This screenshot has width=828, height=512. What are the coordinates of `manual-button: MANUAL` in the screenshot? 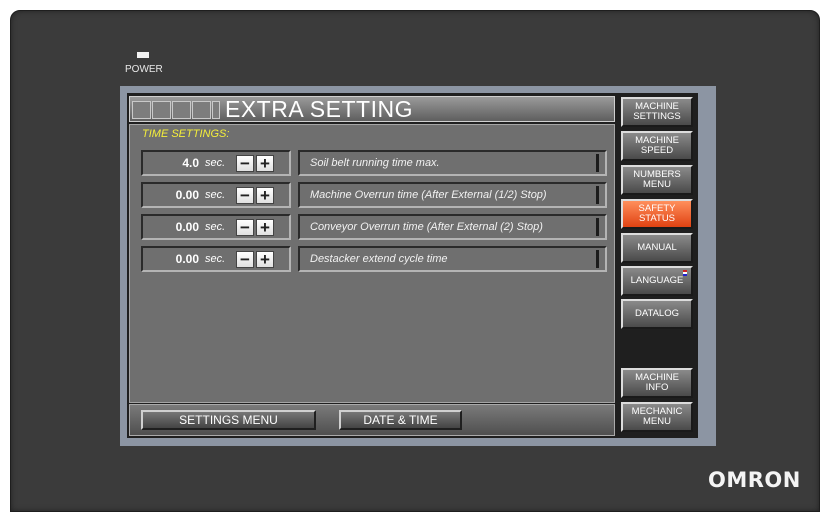 It's located at (657, 248).